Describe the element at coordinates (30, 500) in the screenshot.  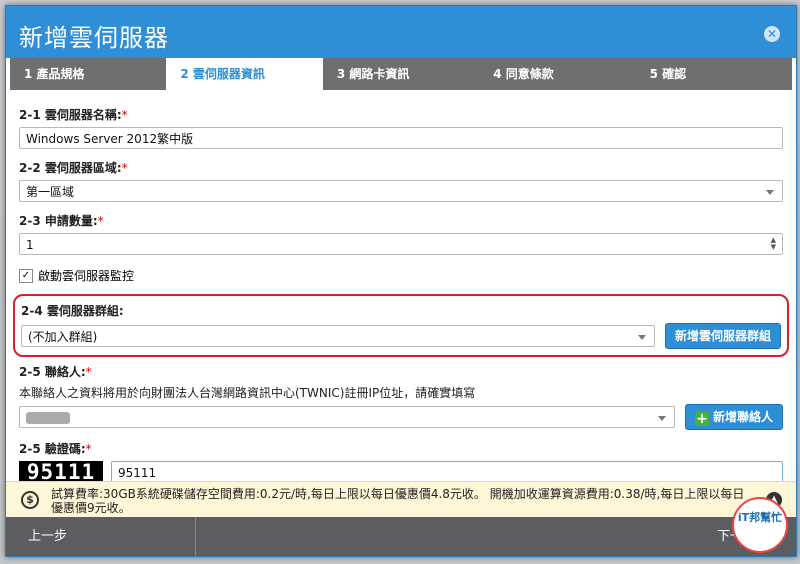
I see `dollar-icon: $` at that location.